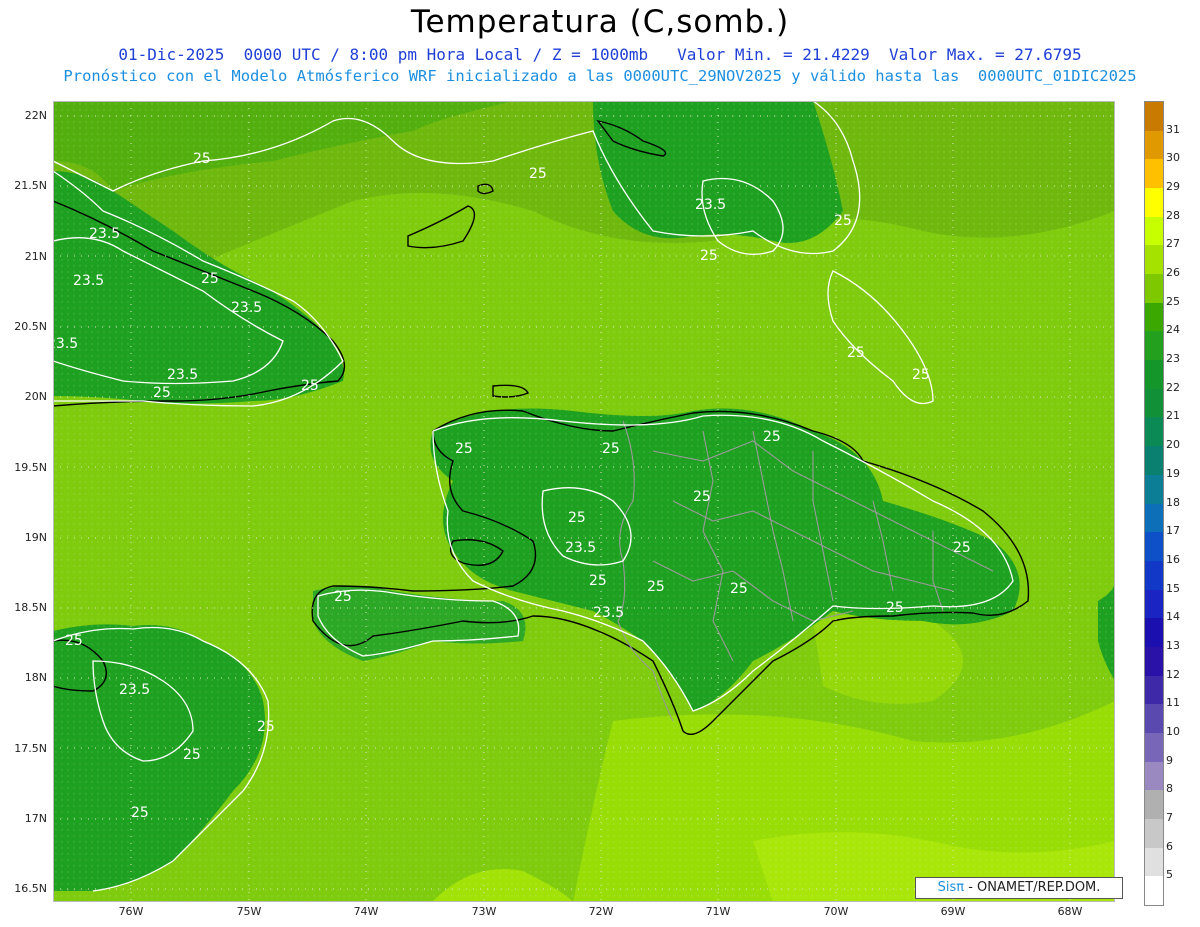 Image resolution: width=1200 pixels, height=927 pixels. I want to click on sisp-brand: Sisπ, so click(951, 887).